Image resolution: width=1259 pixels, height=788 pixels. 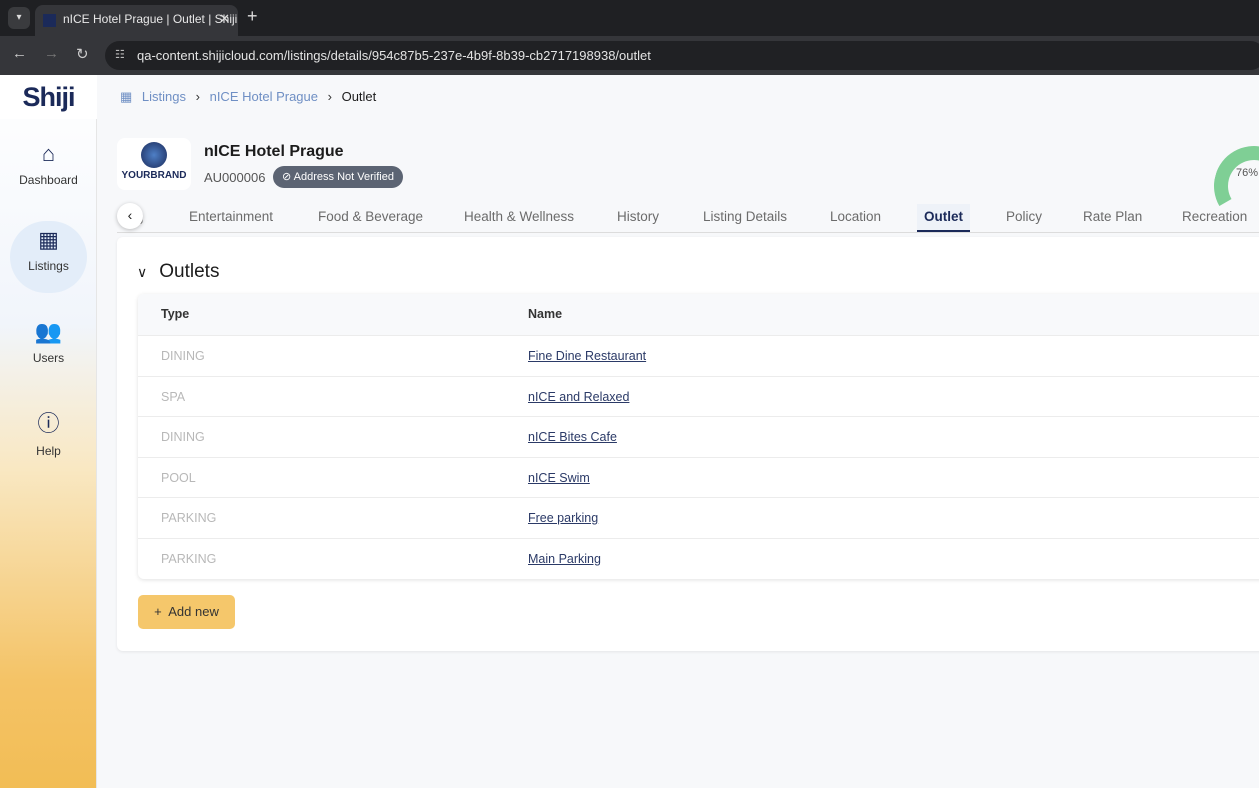 What do you see at coordinates (370, 216) in the screenshot?
I see `tab-food-beverage: Food & Beverage` at bounding box center [370, 216].